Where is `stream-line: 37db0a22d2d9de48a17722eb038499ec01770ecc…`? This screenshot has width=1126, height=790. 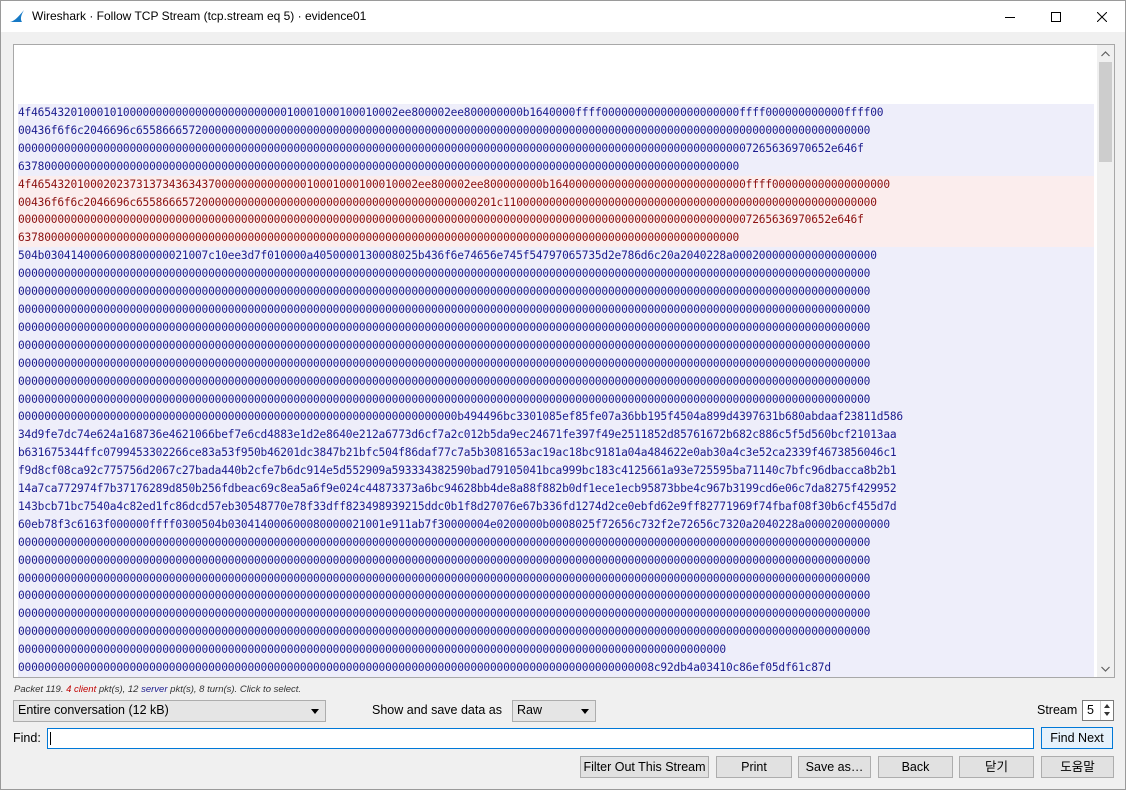
stream-line: 37db0a22d2d9de48a17722eb038499ec01770ecc… is located at coordinates (556, 677).